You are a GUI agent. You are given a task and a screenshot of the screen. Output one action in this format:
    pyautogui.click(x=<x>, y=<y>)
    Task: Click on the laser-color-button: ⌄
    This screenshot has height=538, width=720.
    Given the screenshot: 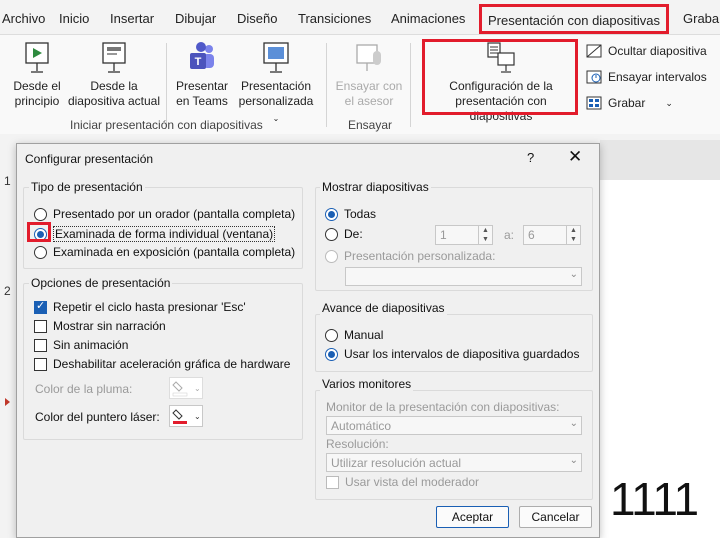 What is the action you would take?
    pyautogui.click(x=186, y=416)
    